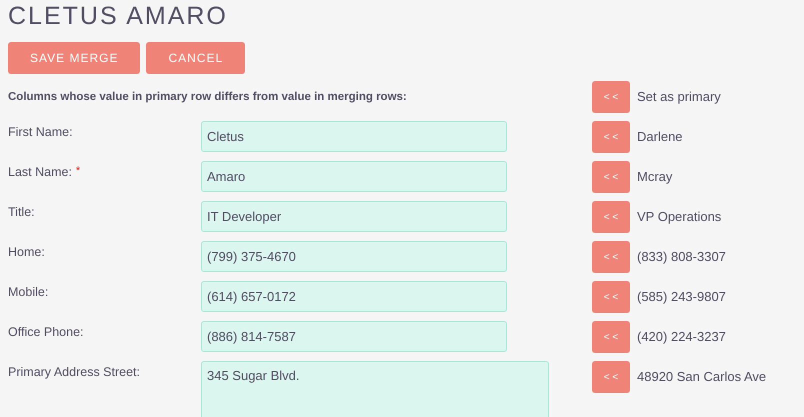 This screenshot has height=417, width=804. What do you see at coordinates (196, 58) in the screenshot?
I see `cancel-button: CANCEL` at bounding box center [196, 58].